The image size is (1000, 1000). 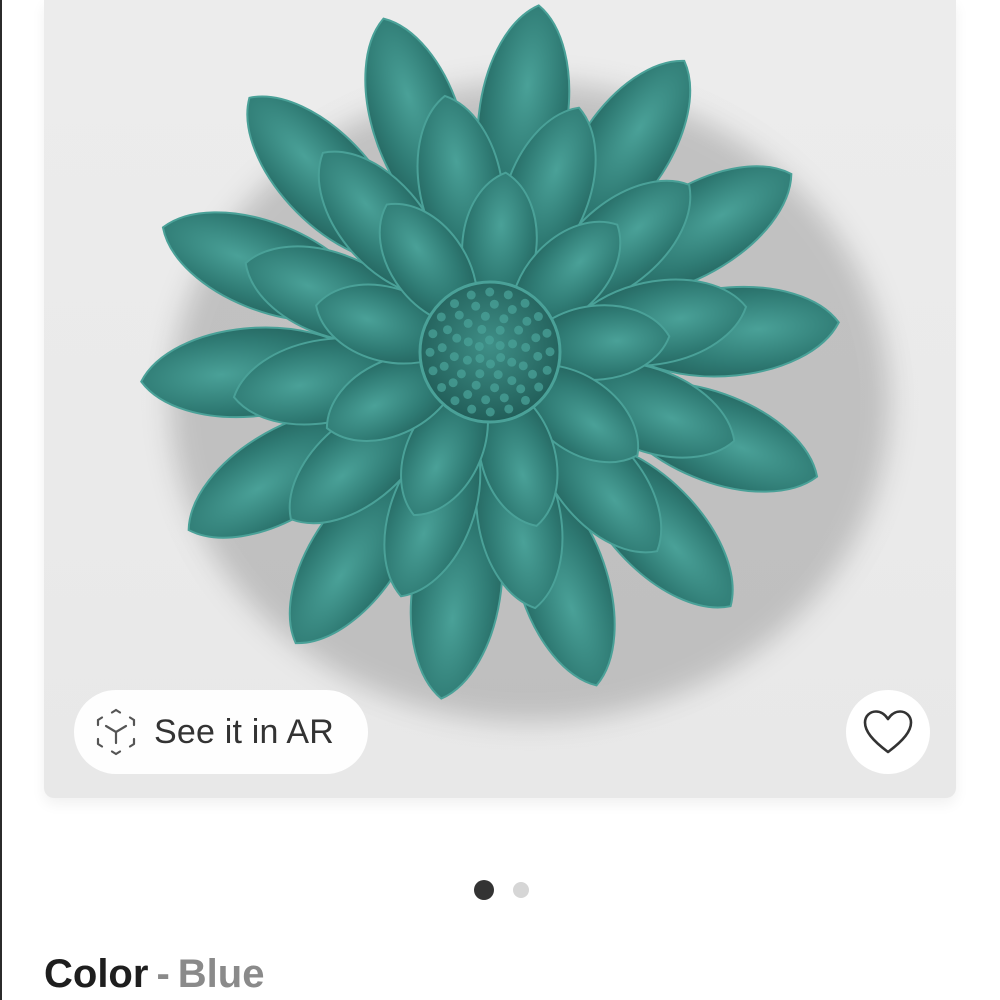 What do you see at coordinates (521, 890) in the screenshot?
I see `pager-dot` at bounding box center [521, 890].